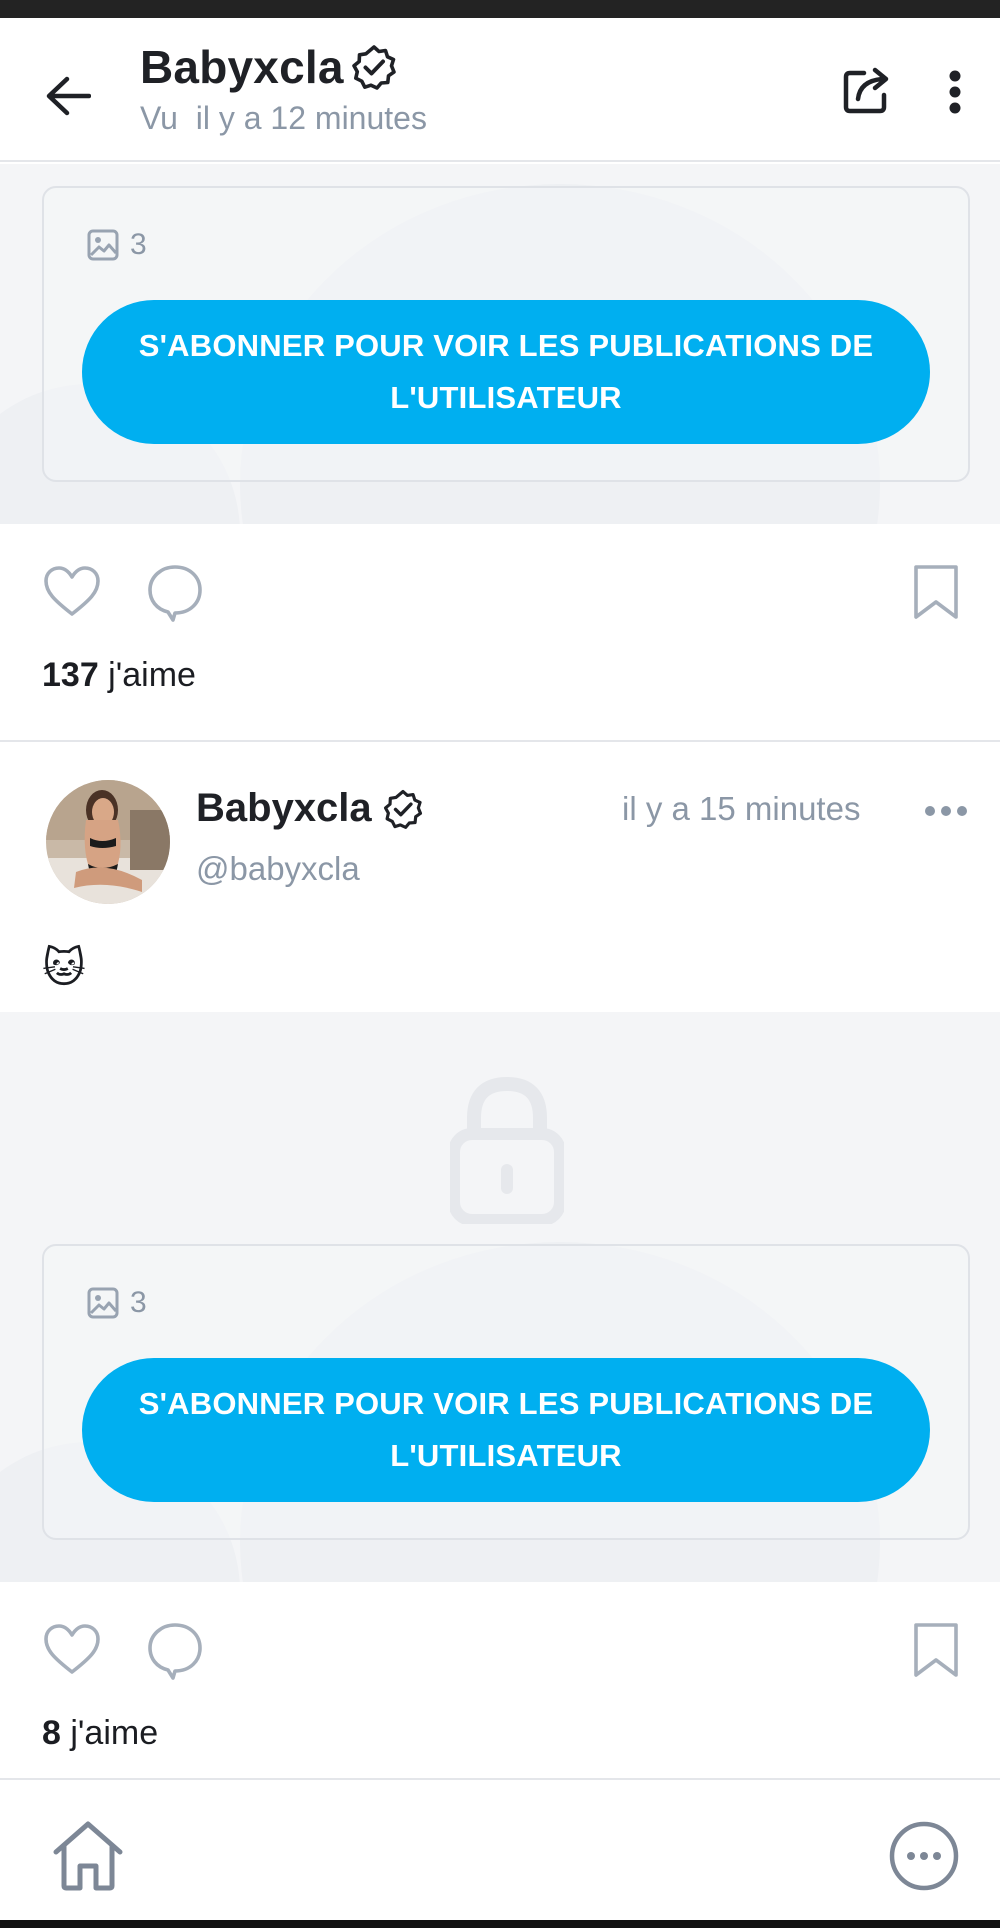  What do you see at coordinates (283, 118) in the screenshot?
I see `last-seen-status: Vu il y a 12 minutes` at bounding box center [283, 118].